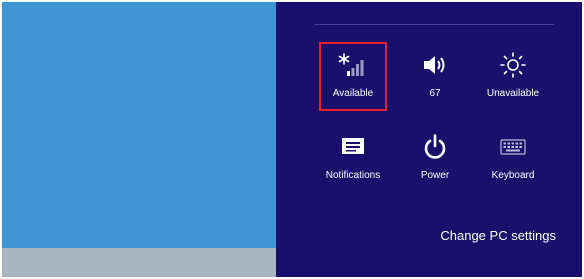 Image resolution: width=584 pixels, height=279 pixels. Describe the element at coordinates (353, 147) in the screenshot. I see `notifications-icon` at that location.